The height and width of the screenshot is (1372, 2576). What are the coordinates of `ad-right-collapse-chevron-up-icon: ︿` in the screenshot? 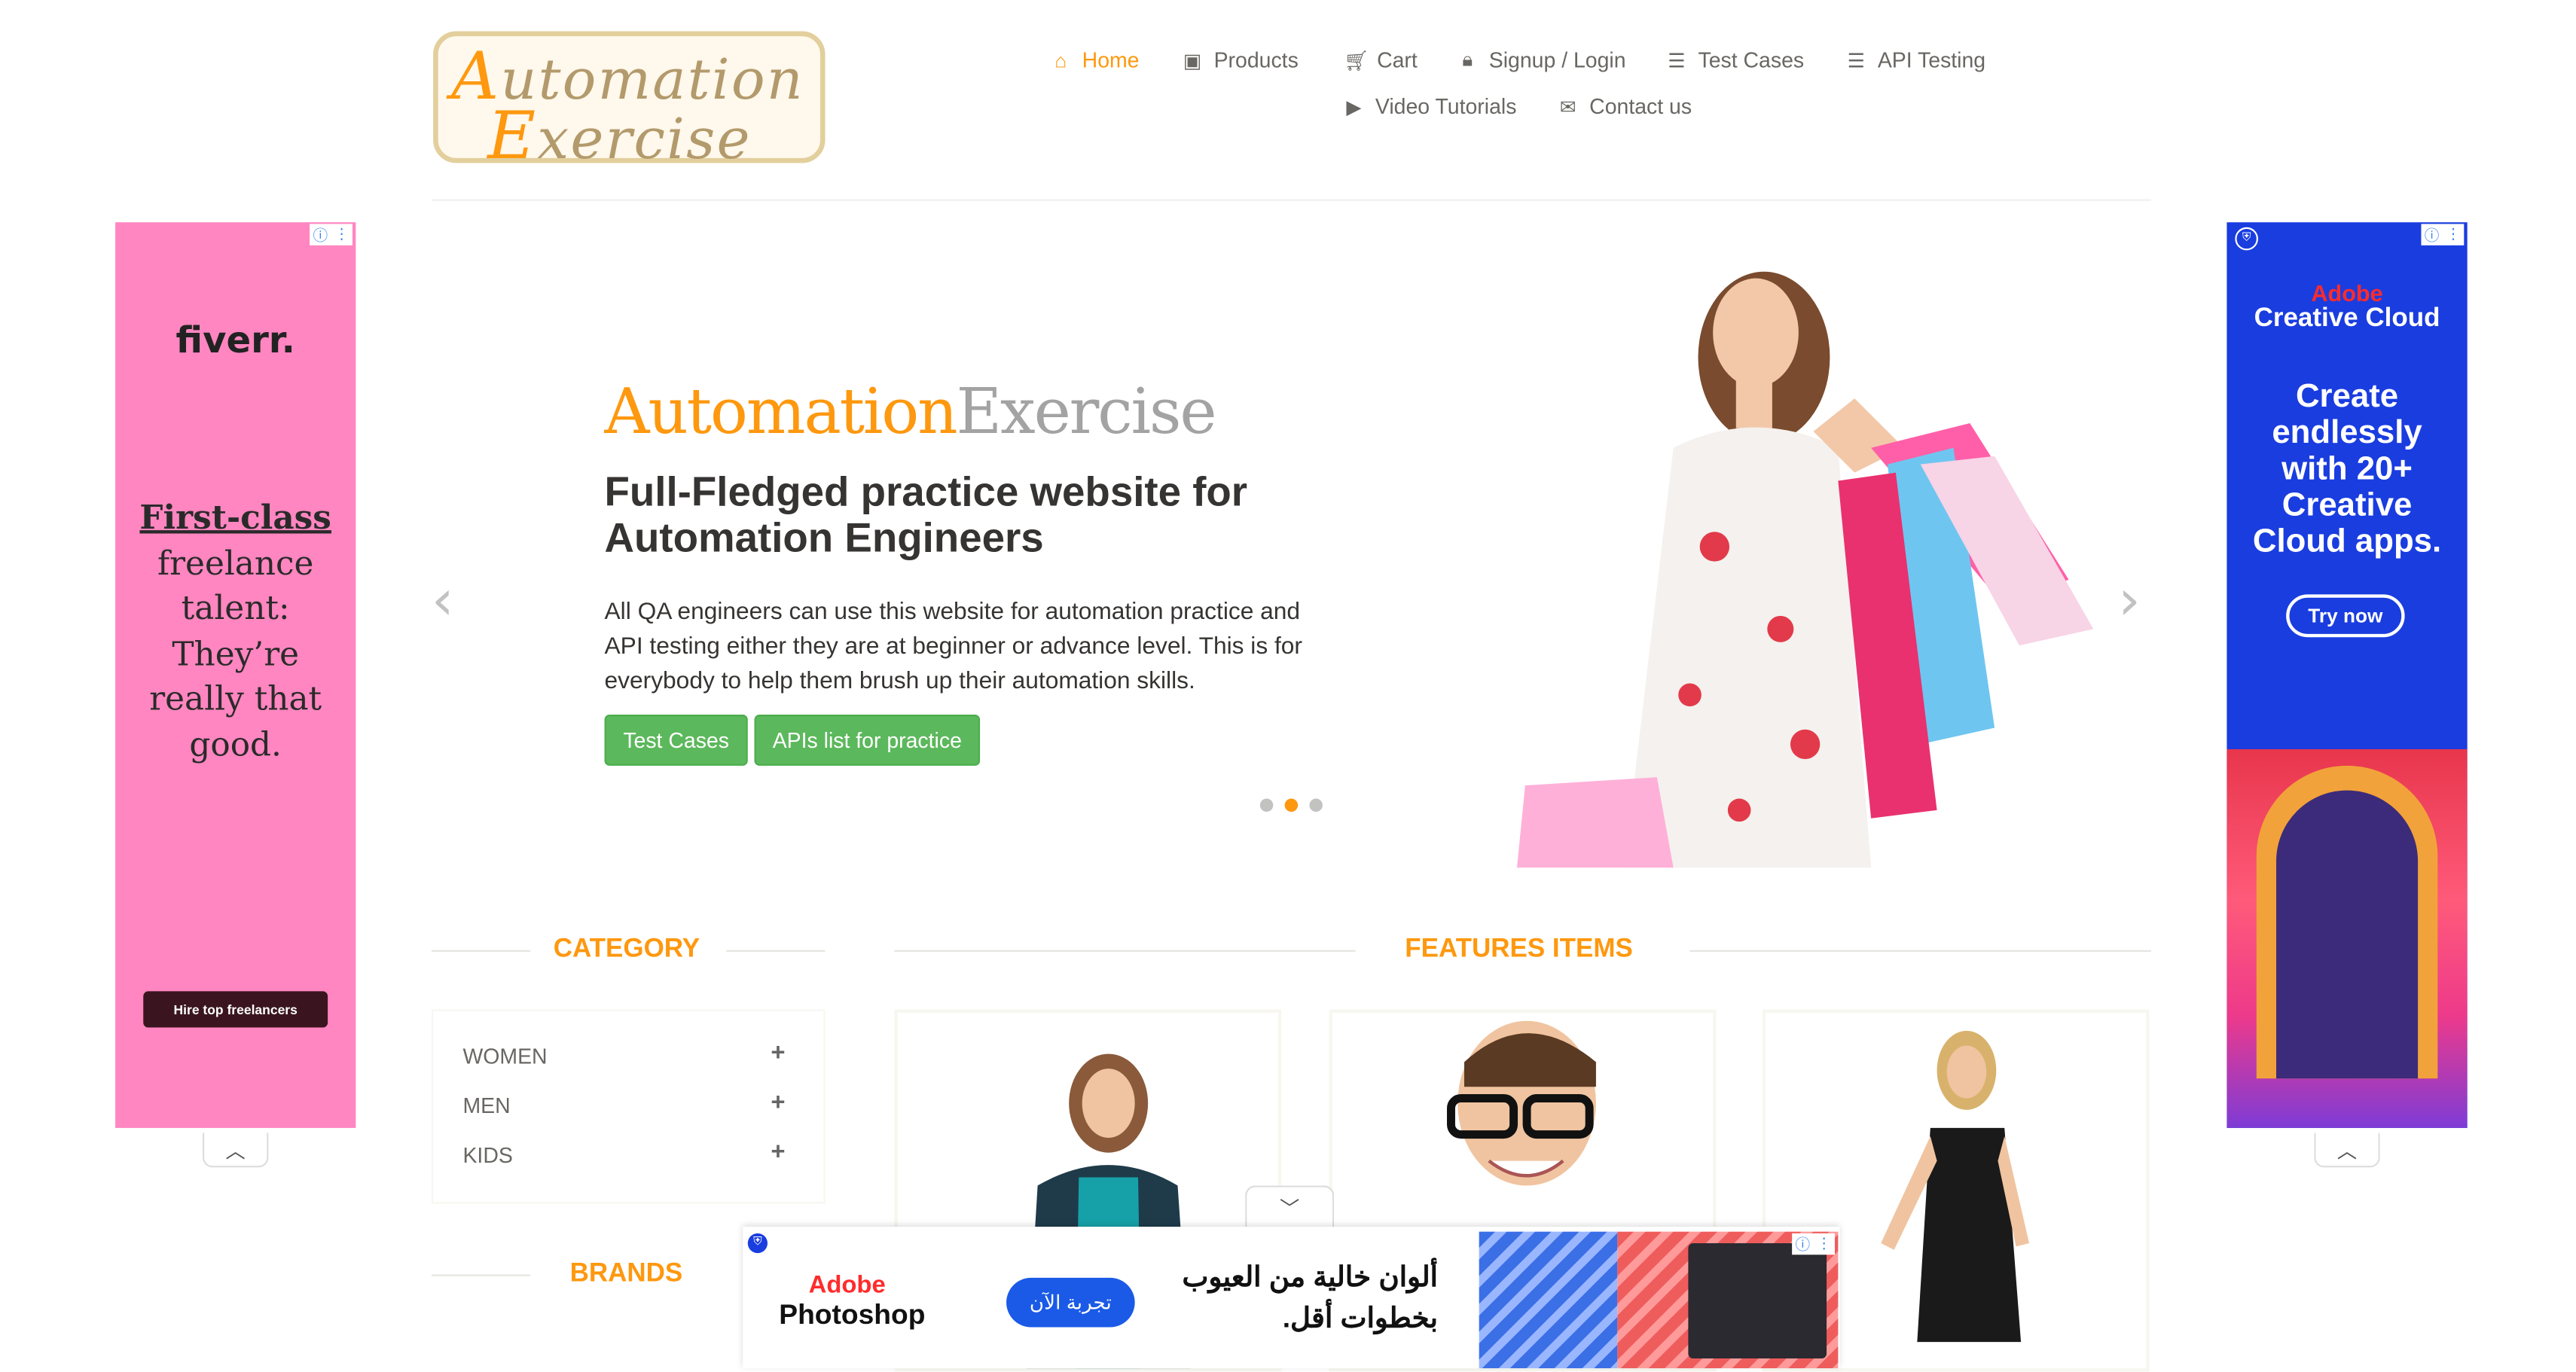 It's located at (2347, 1150).